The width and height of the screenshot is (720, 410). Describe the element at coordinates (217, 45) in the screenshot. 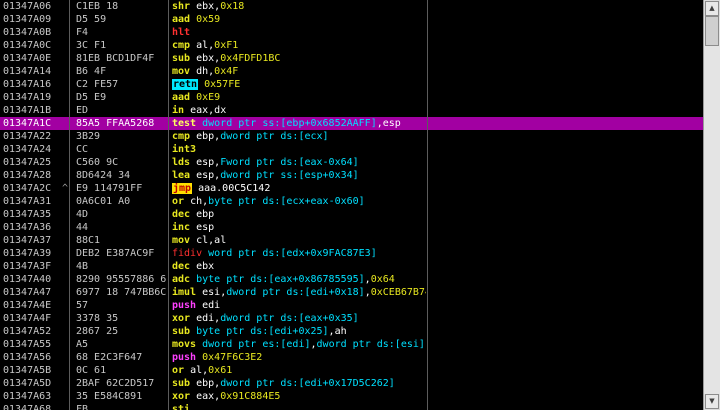

I see `operands: al,0xF1` at that location.